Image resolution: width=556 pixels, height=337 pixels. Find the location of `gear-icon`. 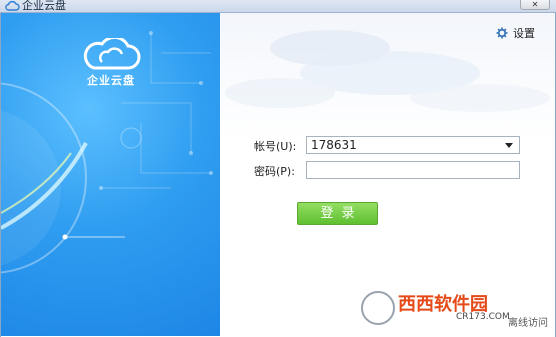

gear-icon is located at coordinates (502, 33).